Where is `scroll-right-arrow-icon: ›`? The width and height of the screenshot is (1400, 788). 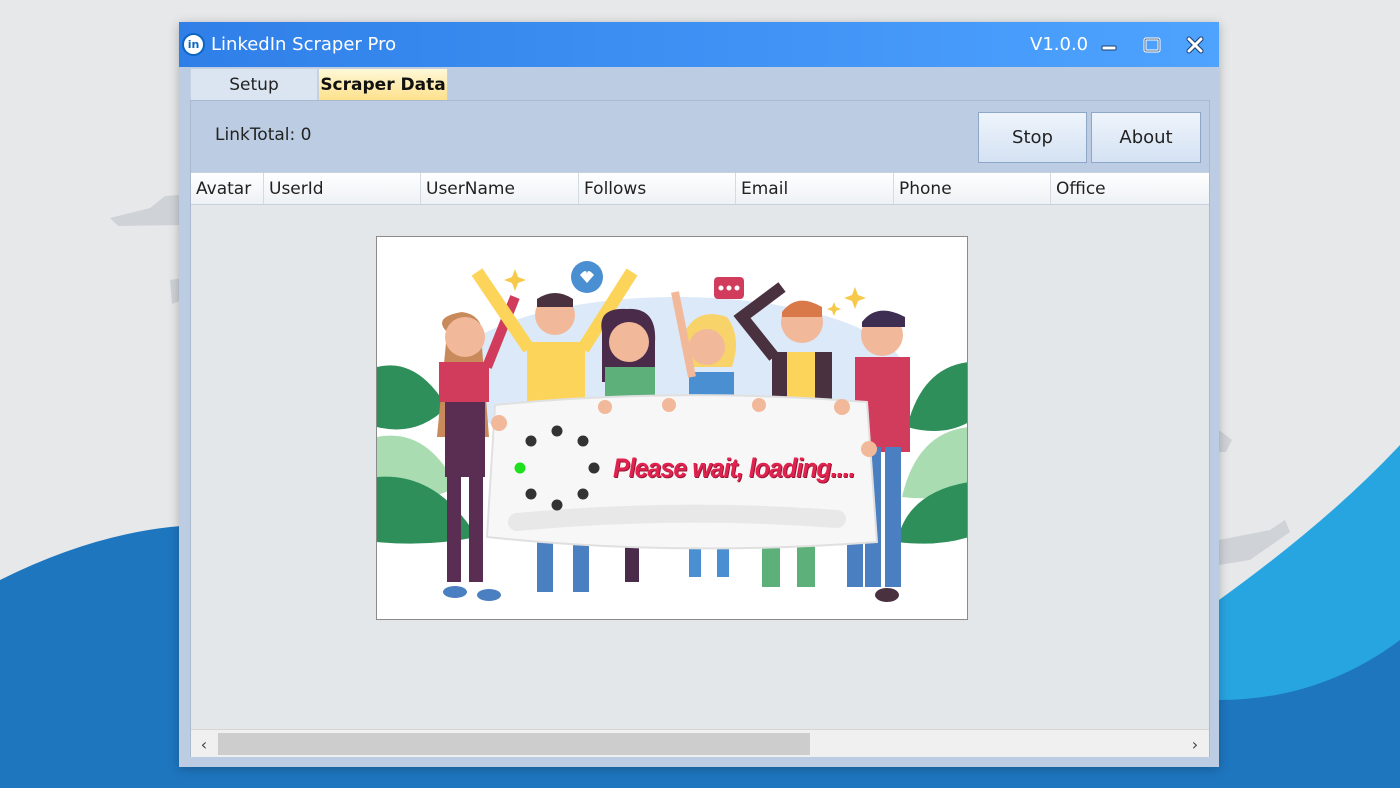 scroll-right-arrow-icon: › is located at coordinates (1195, 744).